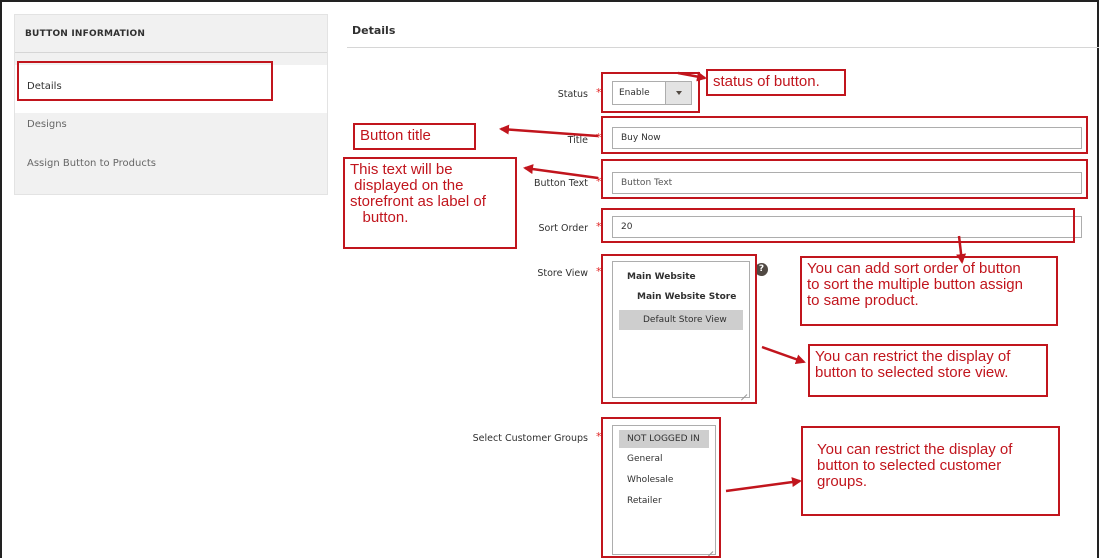  I want to click on arrow-customer-groups, so click(763, 485).